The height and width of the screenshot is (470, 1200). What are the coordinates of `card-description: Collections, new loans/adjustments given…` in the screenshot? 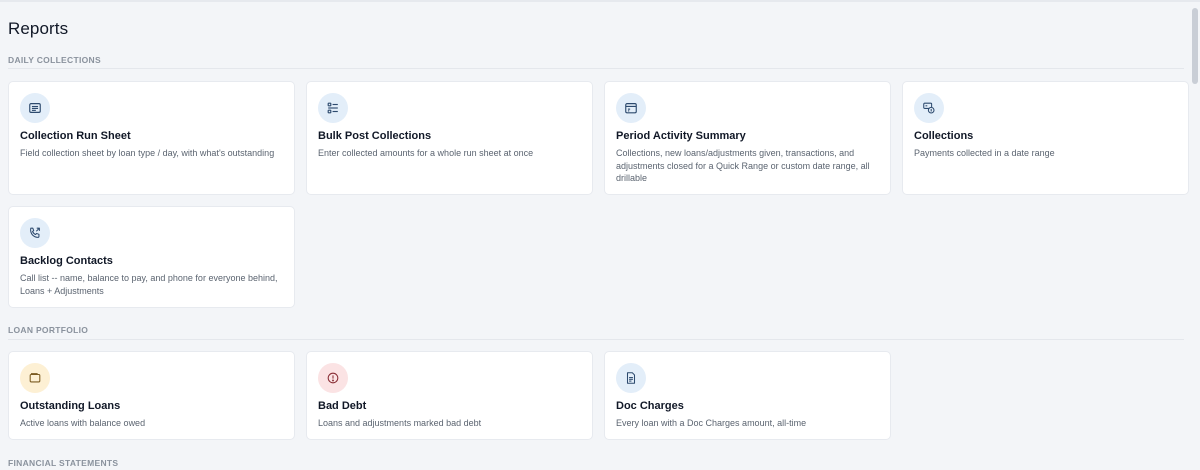 It's located at (743, 165).